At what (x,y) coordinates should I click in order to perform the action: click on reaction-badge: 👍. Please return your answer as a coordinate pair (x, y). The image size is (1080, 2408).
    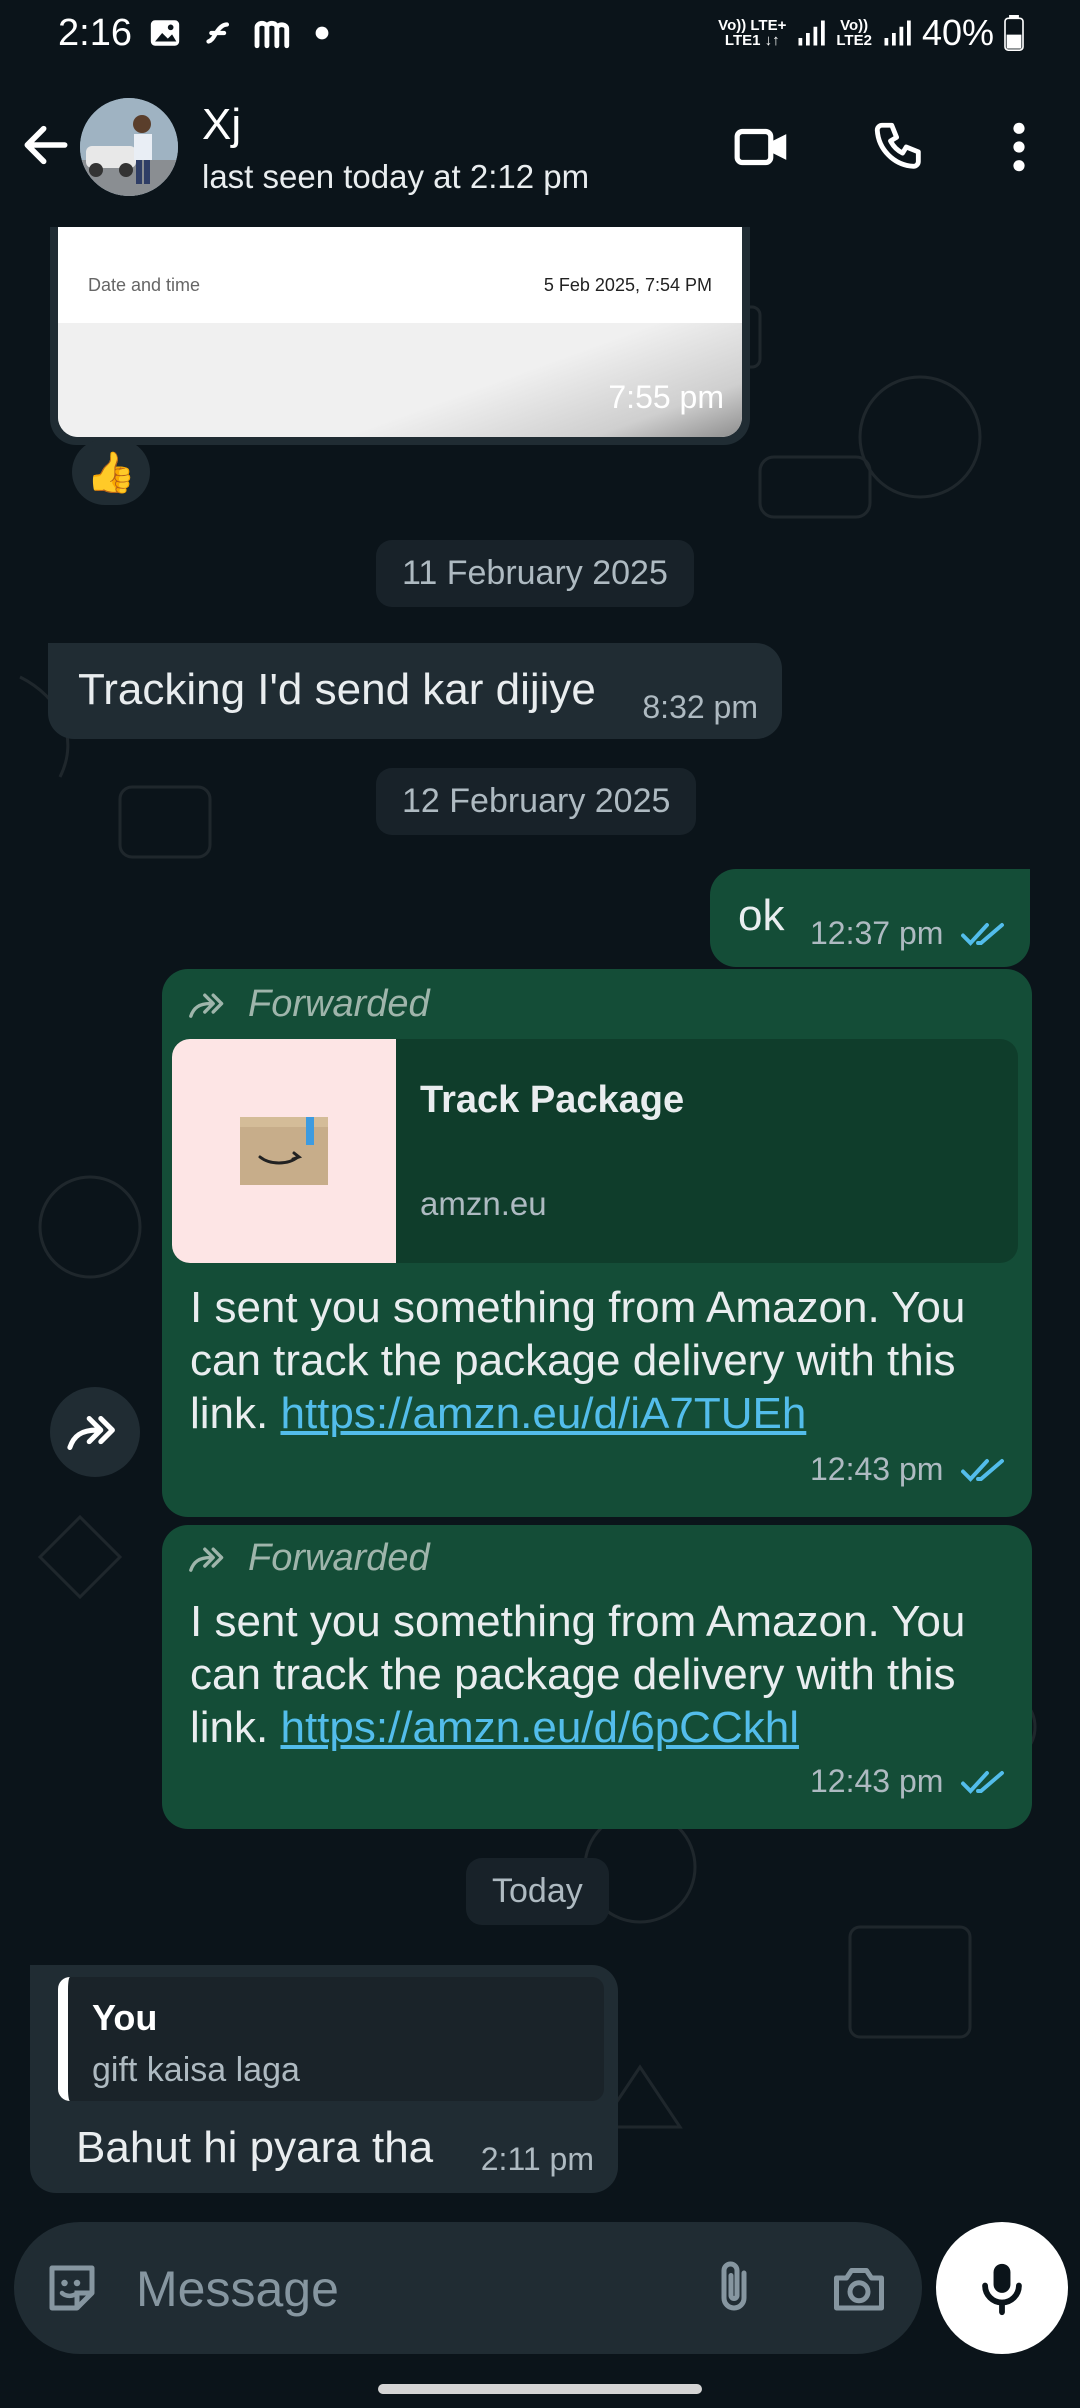
    Looking at the image, I should click on (111, 472).